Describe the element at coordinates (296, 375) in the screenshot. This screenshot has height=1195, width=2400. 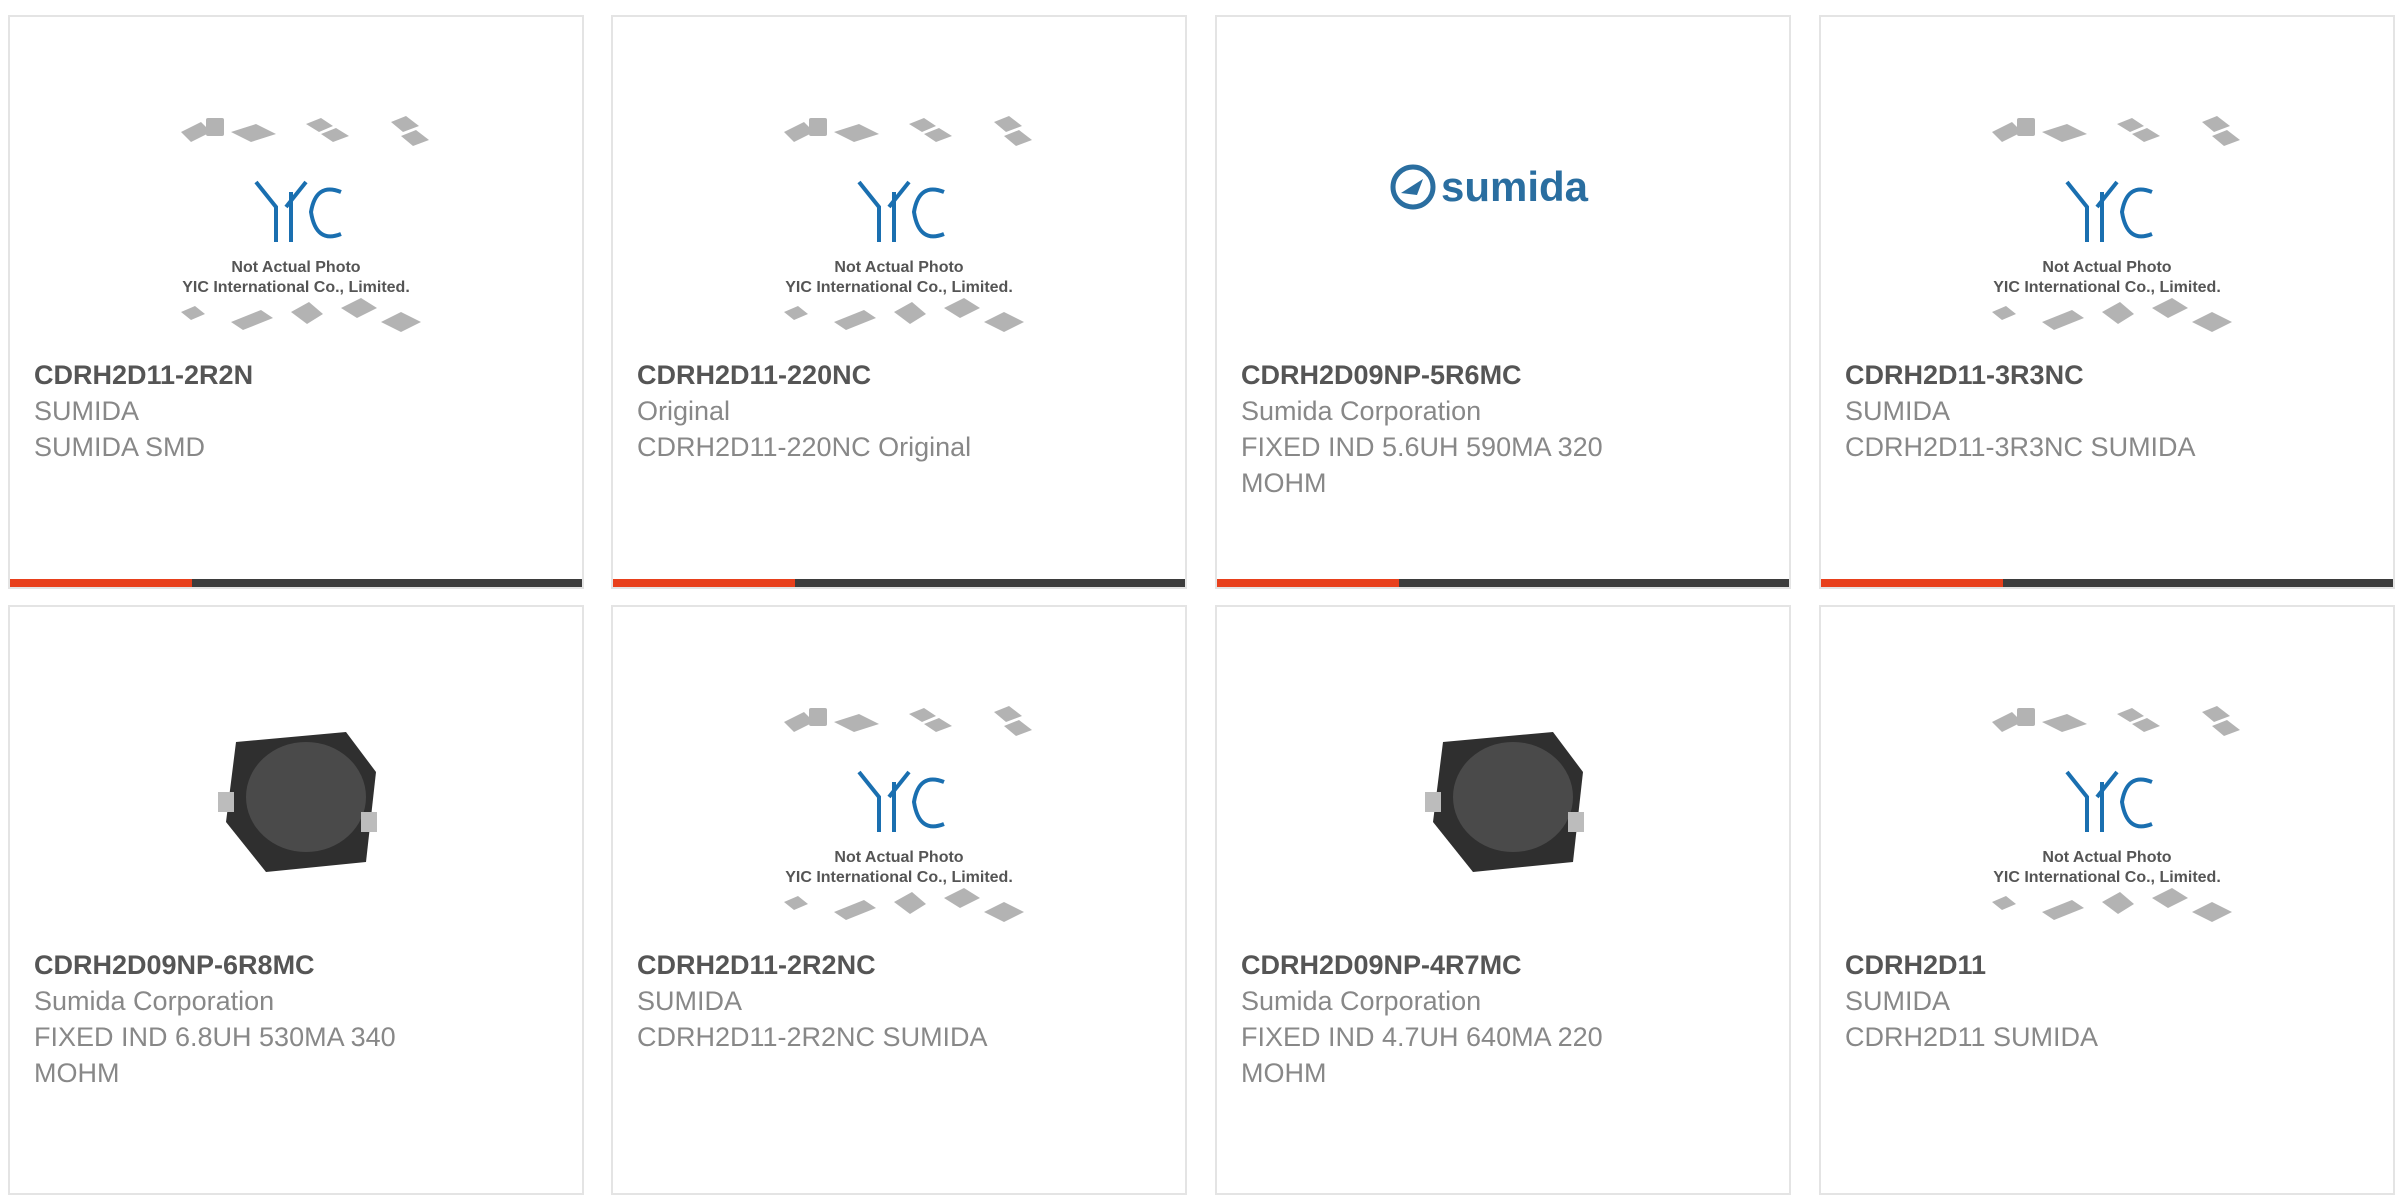
I see `part-number: CDRH2D11-2R2N` at that location.